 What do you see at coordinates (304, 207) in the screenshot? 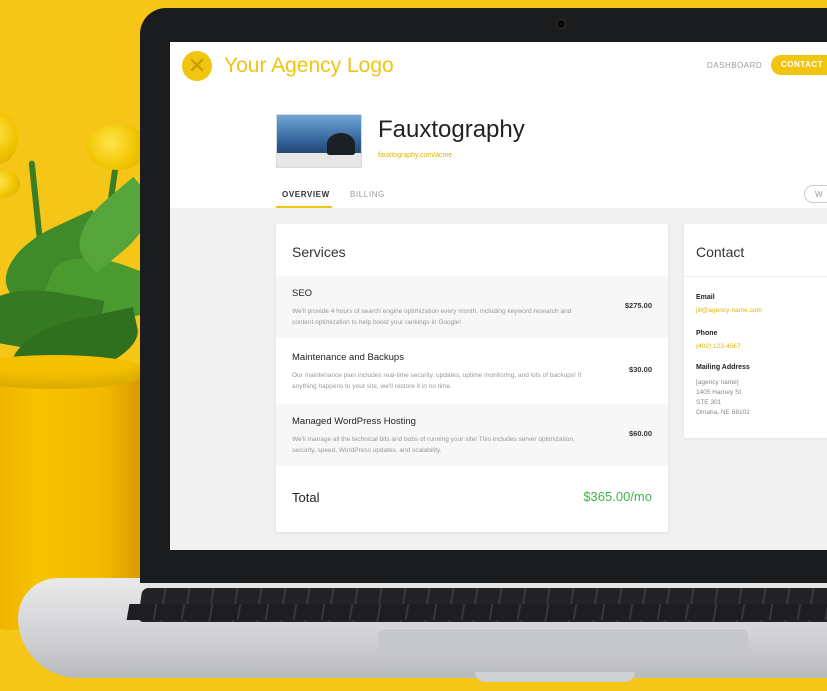
I see `active-tab-indicator` at bounding box center [304, 207].